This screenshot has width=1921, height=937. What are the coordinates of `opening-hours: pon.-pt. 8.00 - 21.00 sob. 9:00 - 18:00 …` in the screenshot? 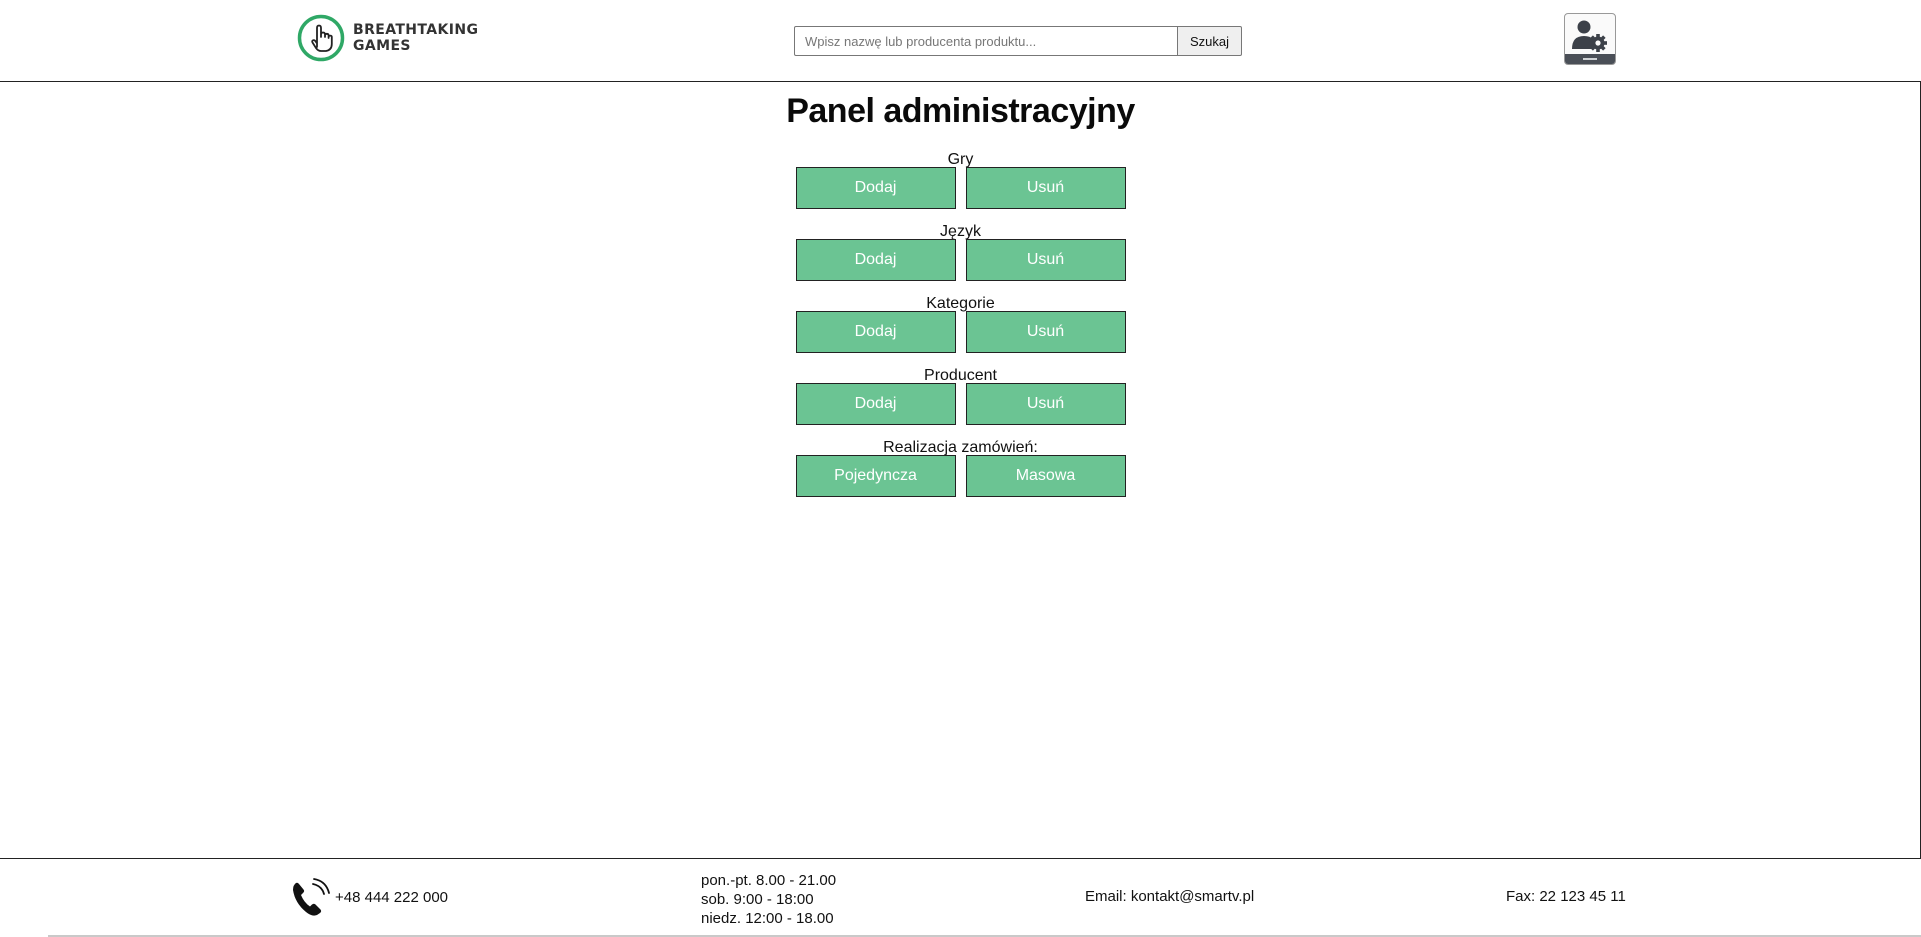 It's located at (768, 899).